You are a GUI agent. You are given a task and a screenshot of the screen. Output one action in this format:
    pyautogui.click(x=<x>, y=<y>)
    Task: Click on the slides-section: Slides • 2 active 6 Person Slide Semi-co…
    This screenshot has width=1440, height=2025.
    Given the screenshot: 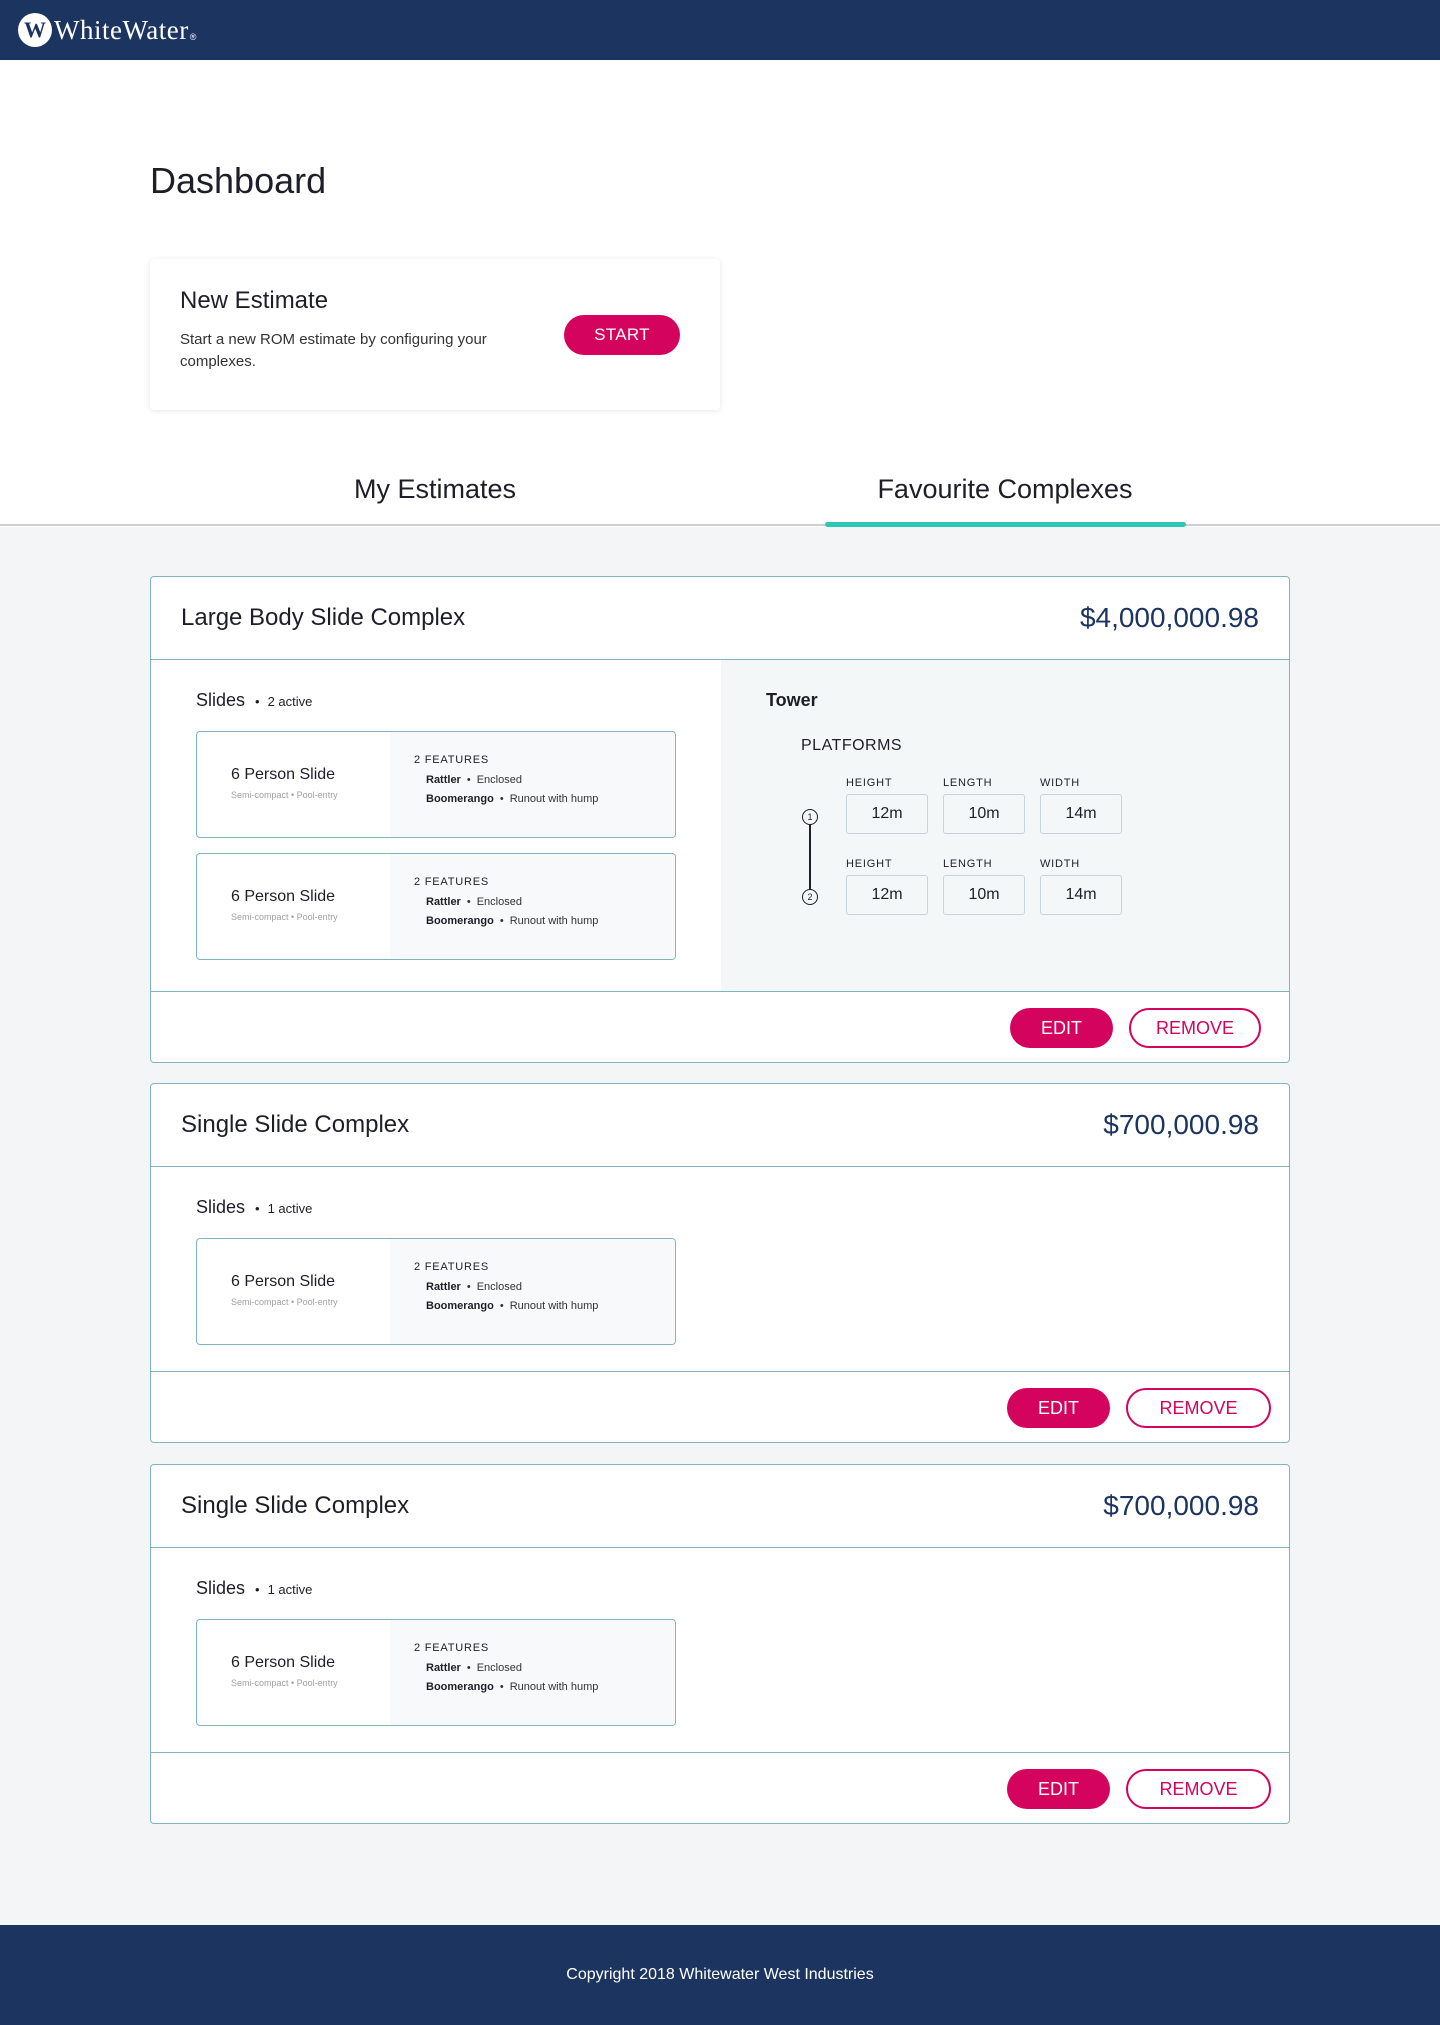 What is the action you would take?
    pyautogui.click(x=436, y=825)
    